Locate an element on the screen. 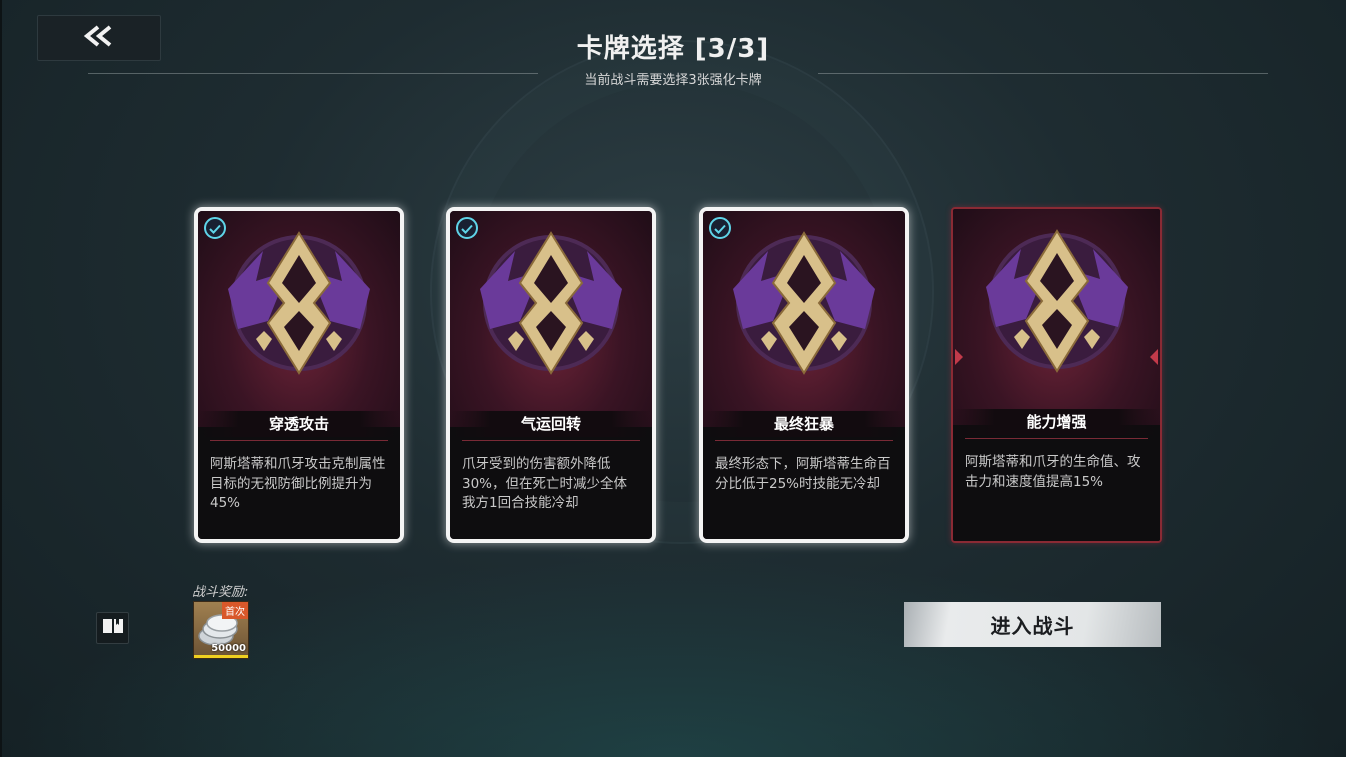 The image size is (1346, 757). card-description-panel: 最终形态下，阿斯塔蒂生命百分比低于25%时技能无冷却 is located at coordinates (804, 483).